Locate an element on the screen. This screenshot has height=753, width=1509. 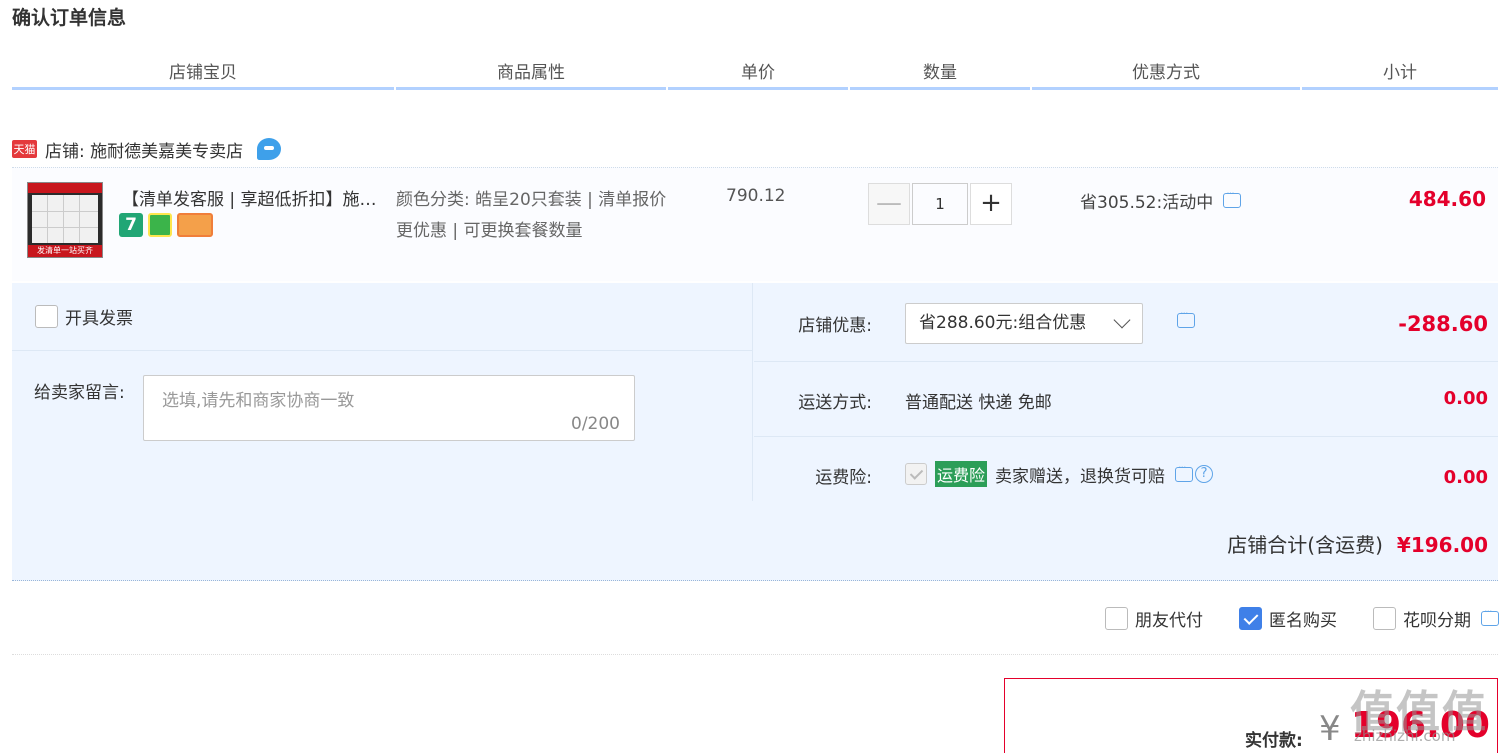
promotion-chat-icon is located at coordinates (1232, 197).